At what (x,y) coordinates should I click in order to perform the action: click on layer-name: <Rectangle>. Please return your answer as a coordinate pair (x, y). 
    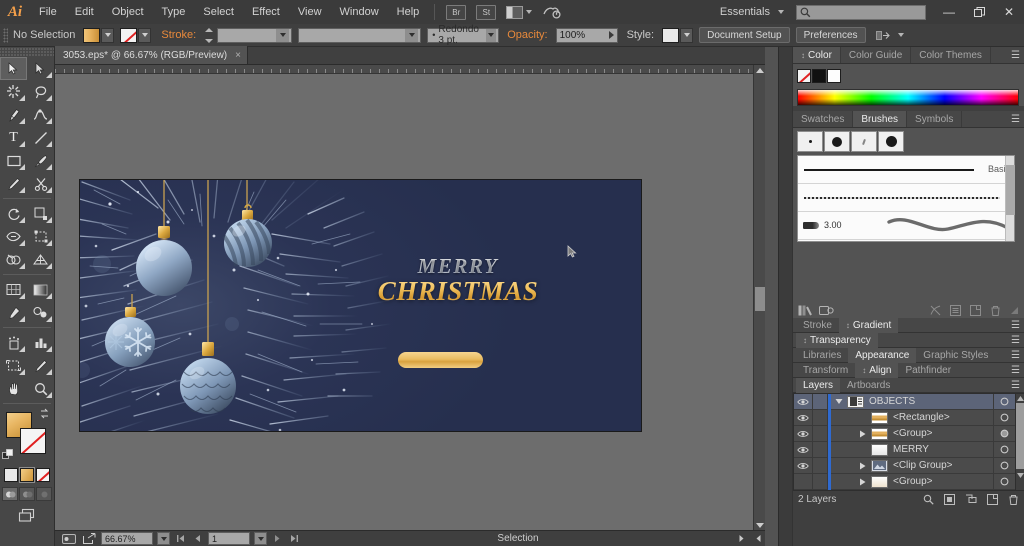
    Looking at the image, I should click on (943, 417).